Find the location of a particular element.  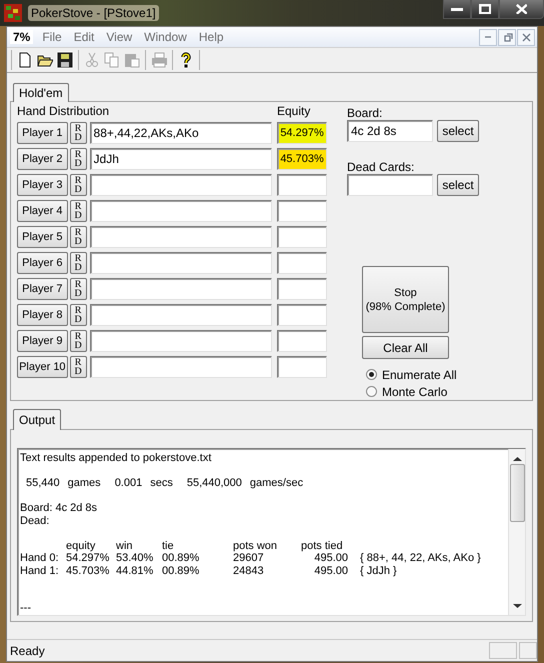

close-button is located at coordinates (521, 9).